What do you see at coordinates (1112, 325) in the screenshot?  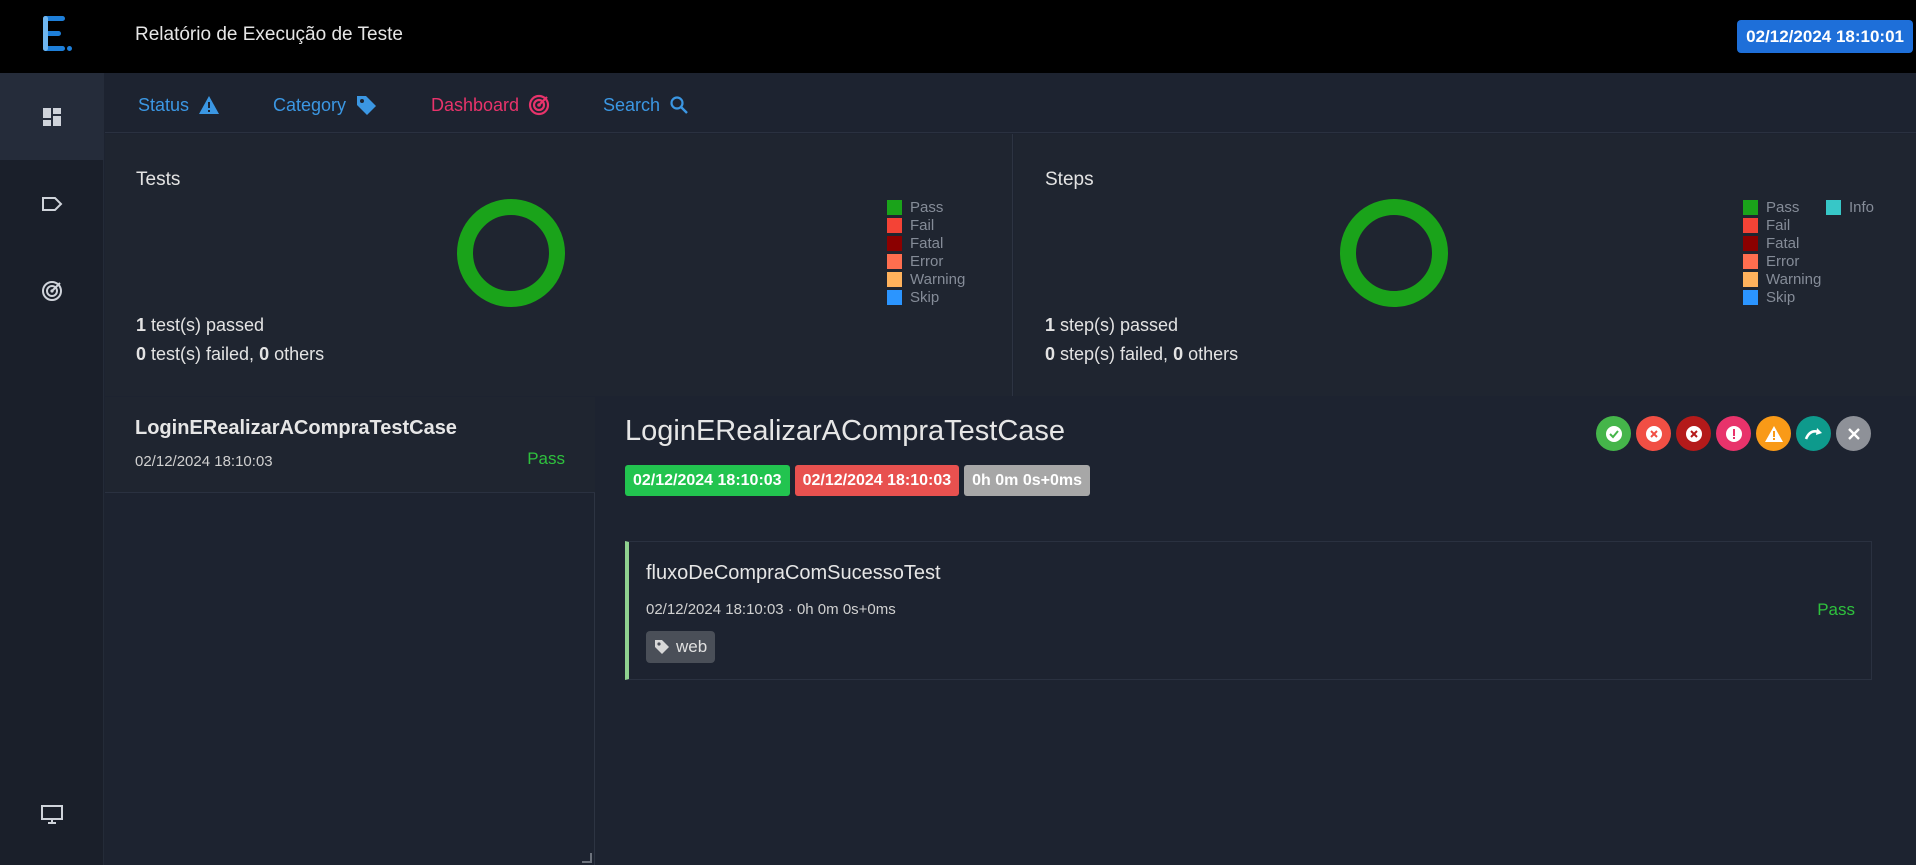 I see `steps-passed-summary: 1 step(s) passed` at bounding box center [1112, 325].